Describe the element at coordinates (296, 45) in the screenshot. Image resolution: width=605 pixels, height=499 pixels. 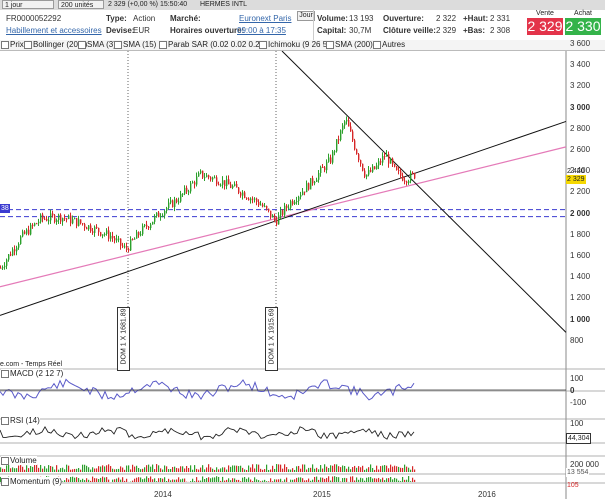
I see `indicator-ichimoku: Ichimoku (9 26 52)` at that location.